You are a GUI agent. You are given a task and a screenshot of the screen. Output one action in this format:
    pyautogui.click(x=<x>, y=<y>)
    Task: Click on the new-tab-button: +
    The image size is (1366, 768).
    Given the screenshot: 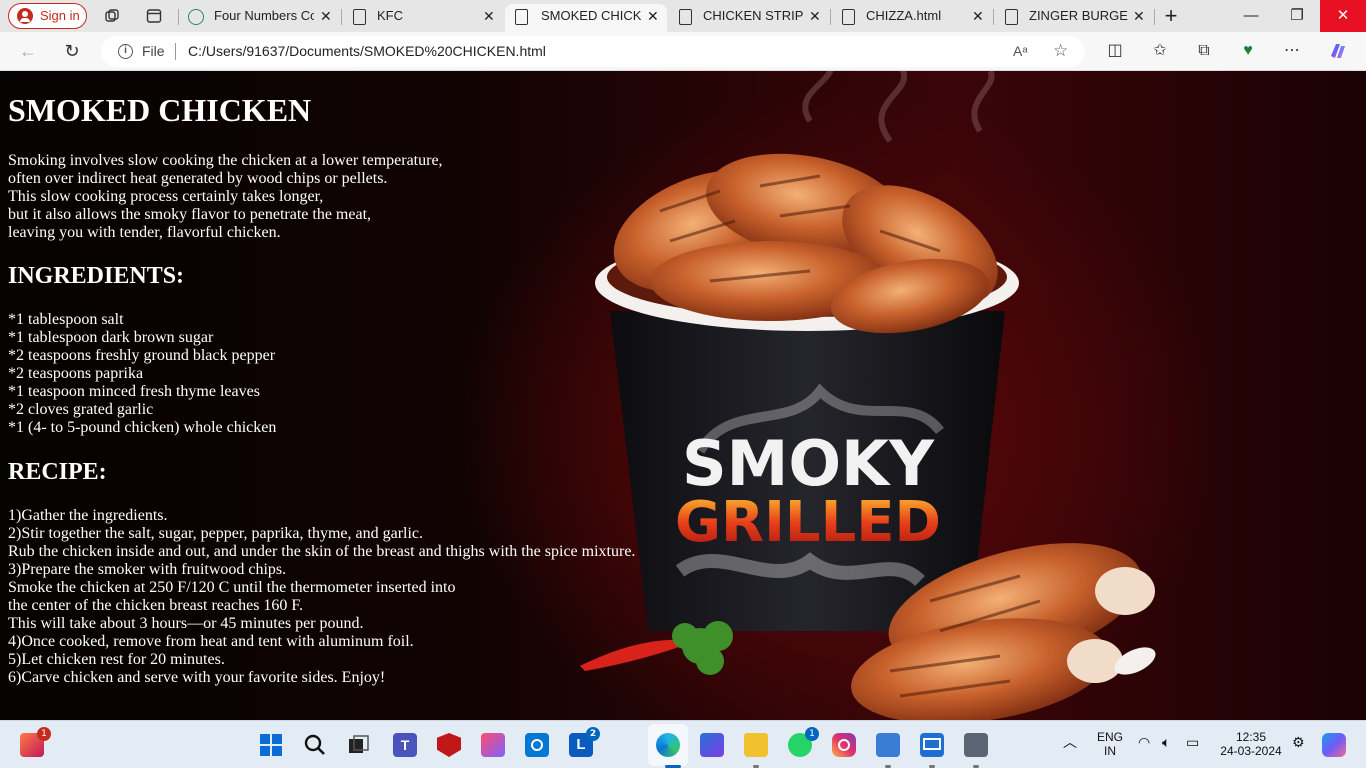 What is the action you would take?
    pyautogui.click(x=1171, y=16)
    